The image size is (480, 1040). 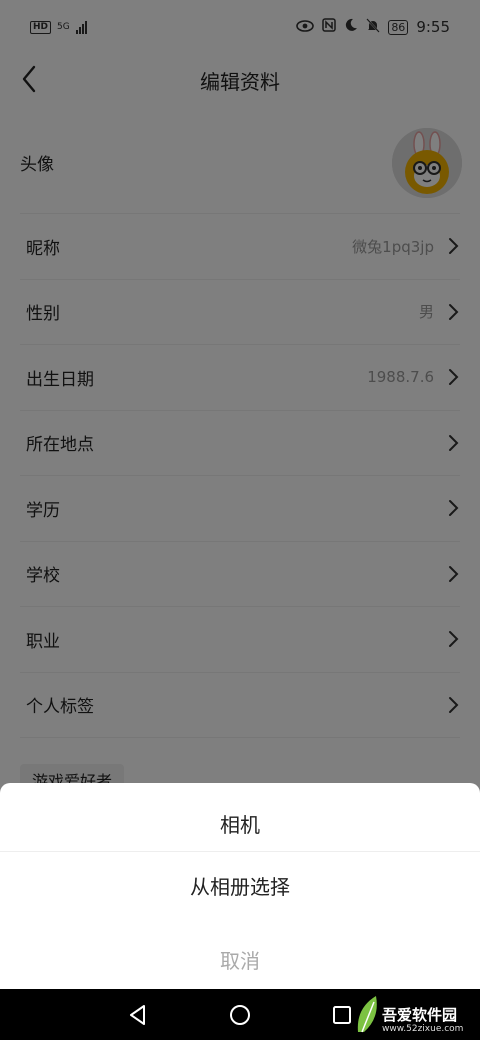 I want to click on choose-from-album-option: 从相册选择, so click(x=240, y=885).